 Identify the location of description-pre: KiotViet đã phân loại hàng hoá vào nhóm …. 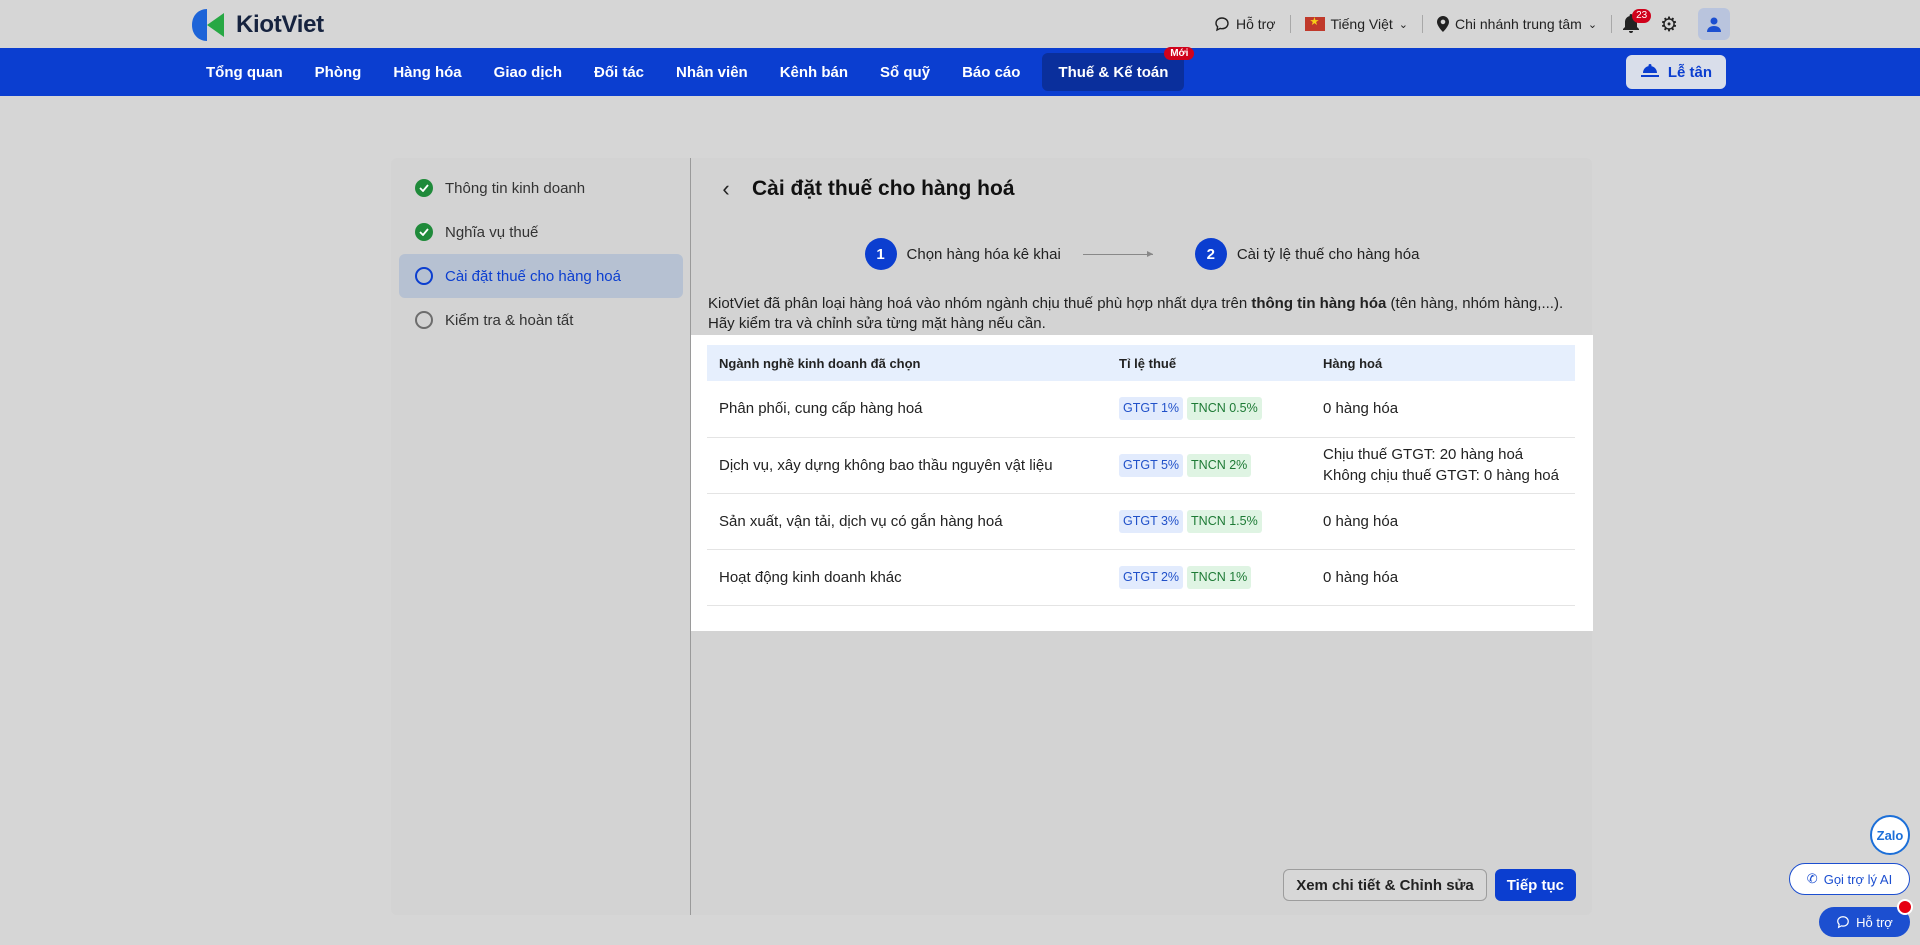
(980, 303).